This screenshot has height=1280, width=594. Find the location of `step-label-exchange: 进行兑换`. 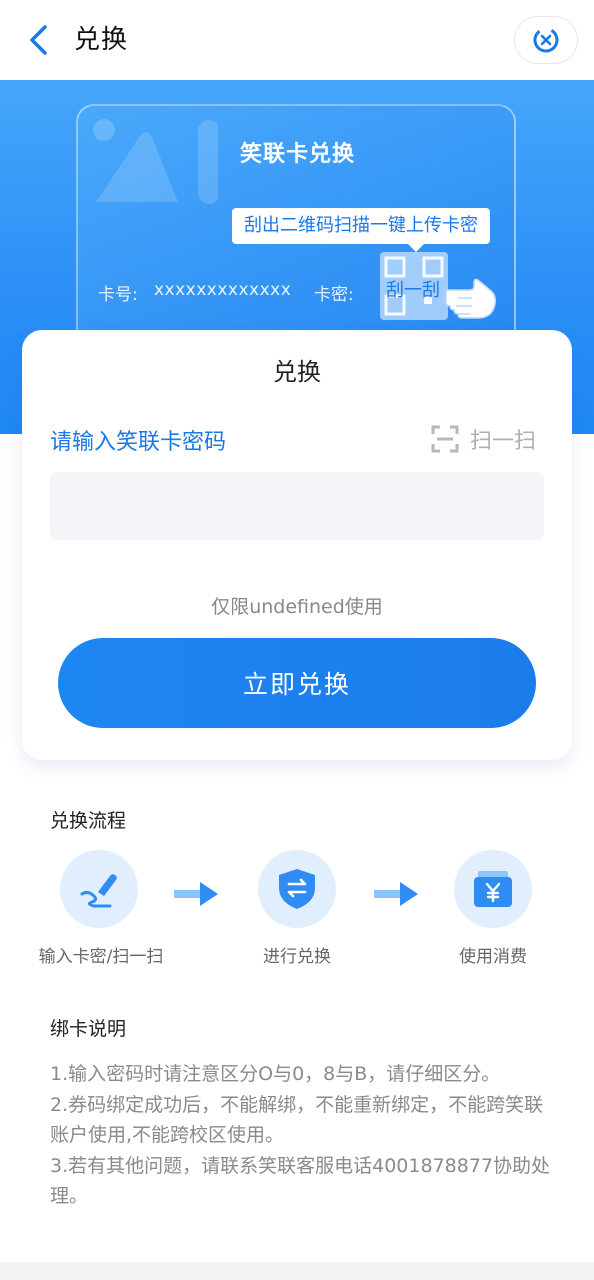

step-label-exchange: 进行兑换 is located at coordinates (297, 957).